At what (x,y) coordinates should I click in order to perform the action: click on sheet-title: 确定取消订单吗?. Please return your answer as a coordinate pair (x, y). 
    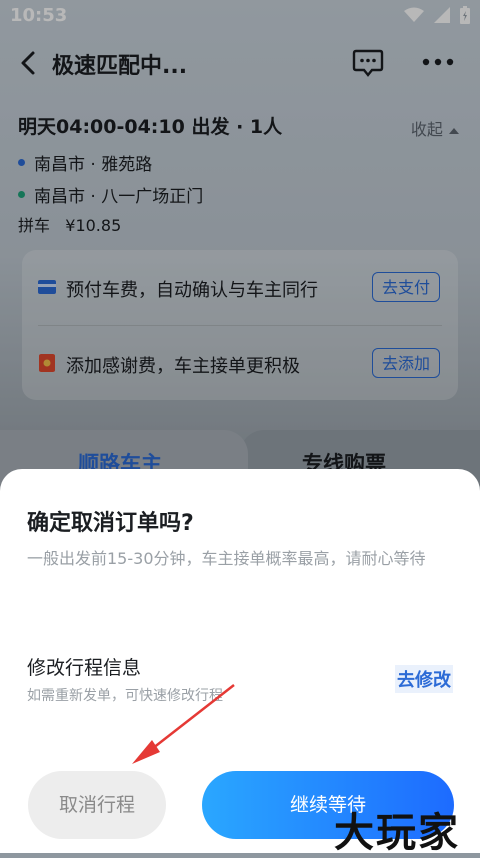
    Looking at the image, I should click on (110, 523).